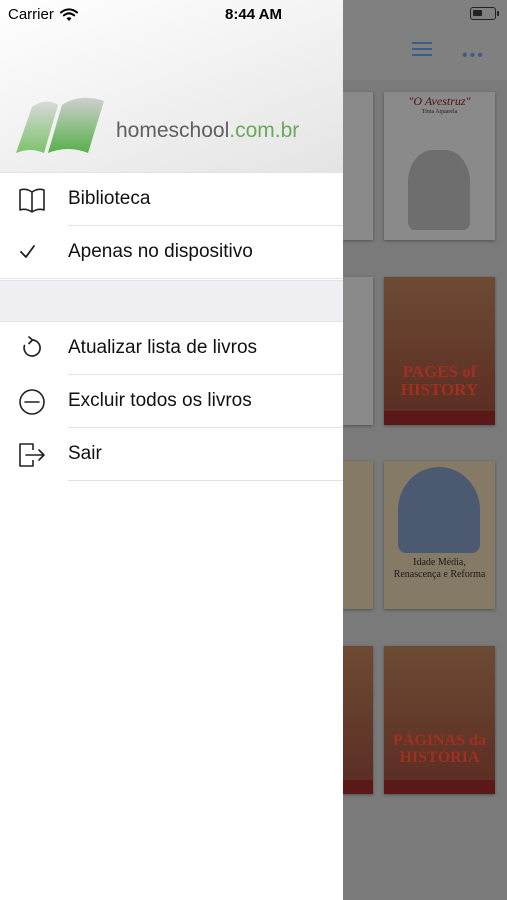  Describe the element at coordinates (439, 101) in the screenshot. I see `book-title: "O Avestruz"` at that location.